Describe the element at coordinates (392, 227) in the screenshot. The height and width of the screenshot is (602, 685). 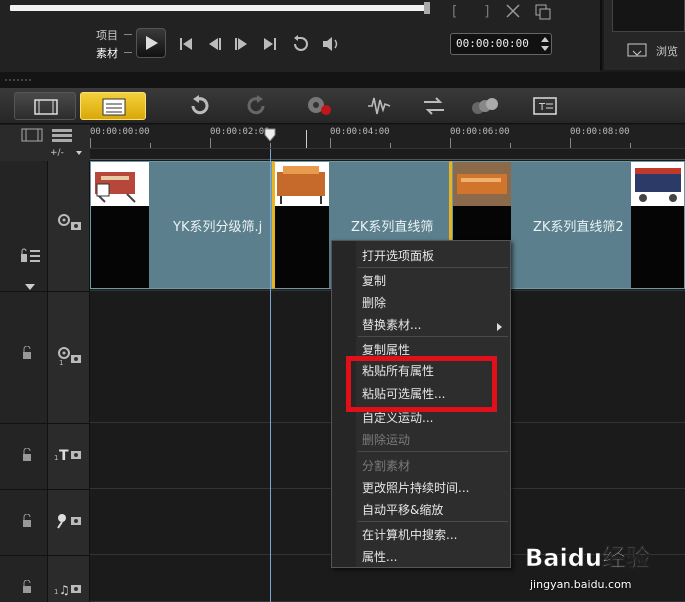
I see `clip-title: ZK系列直线筛` at that location.